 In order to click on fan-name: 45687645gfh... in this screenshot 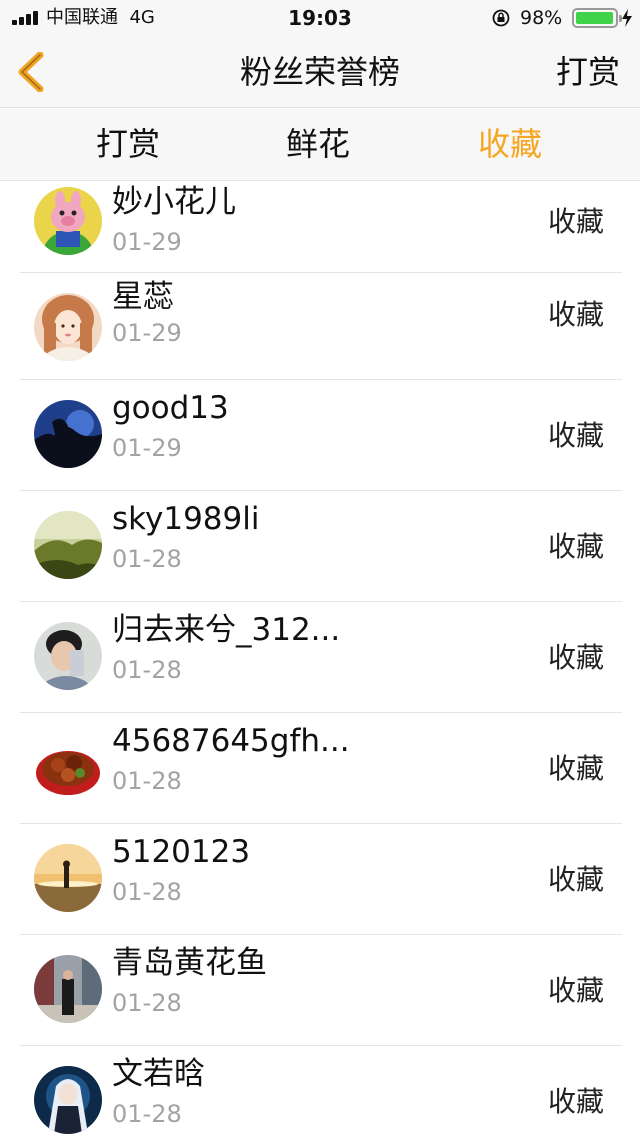, I will do `click(231, 741)`.